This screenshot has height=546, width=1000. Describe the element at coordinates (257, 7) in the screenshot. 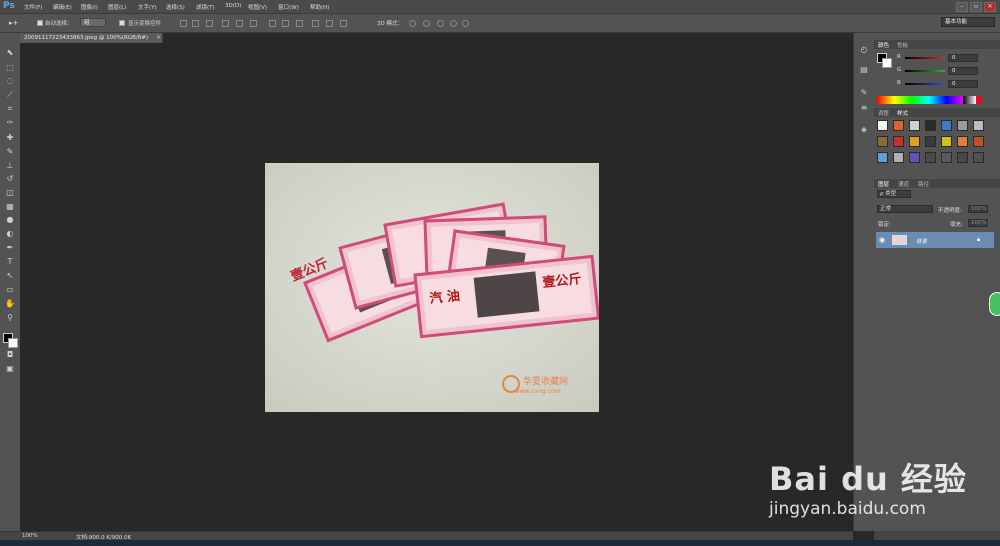

I see `menu-item: 视图(V)` at that location.